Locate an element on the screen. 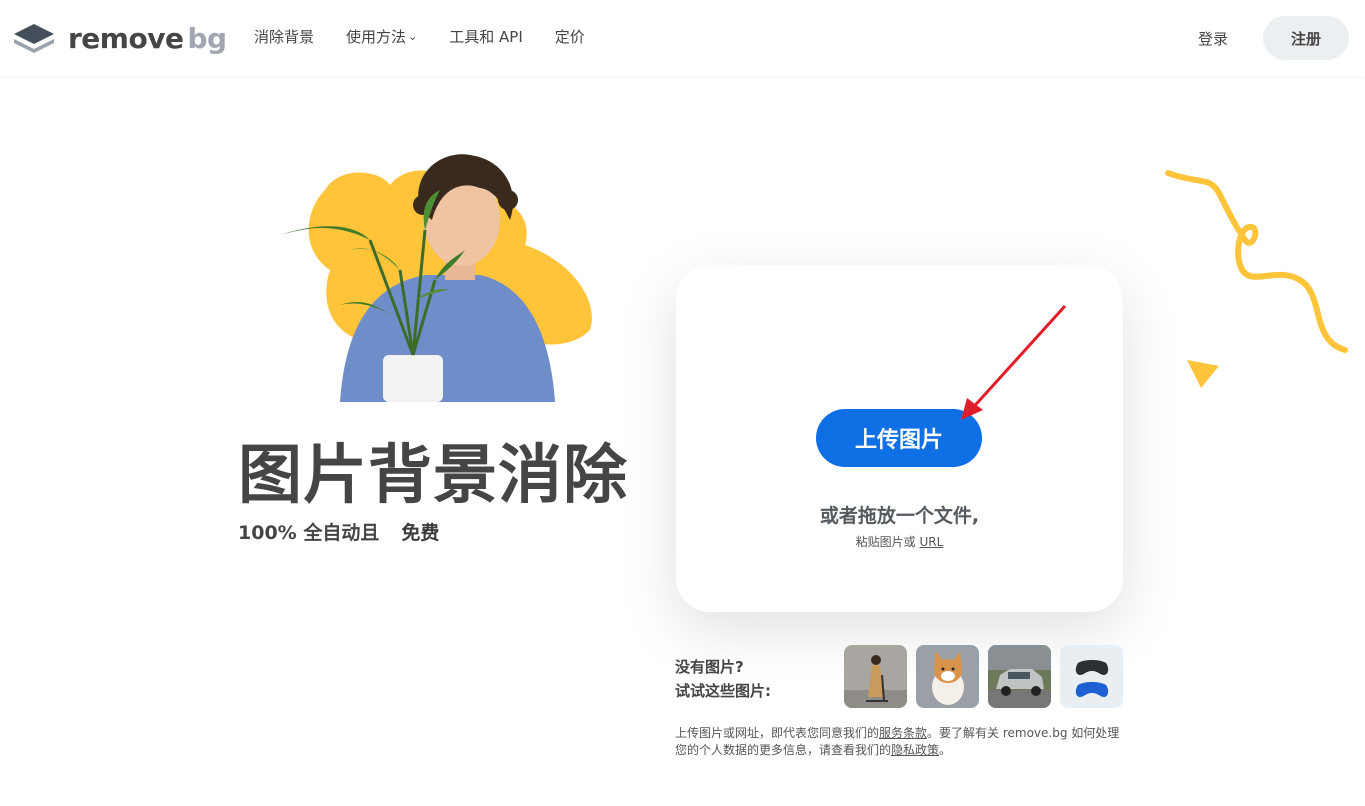 The image size is (1365, 806). free-badge: 免费 is located at coordinates (420, 531).